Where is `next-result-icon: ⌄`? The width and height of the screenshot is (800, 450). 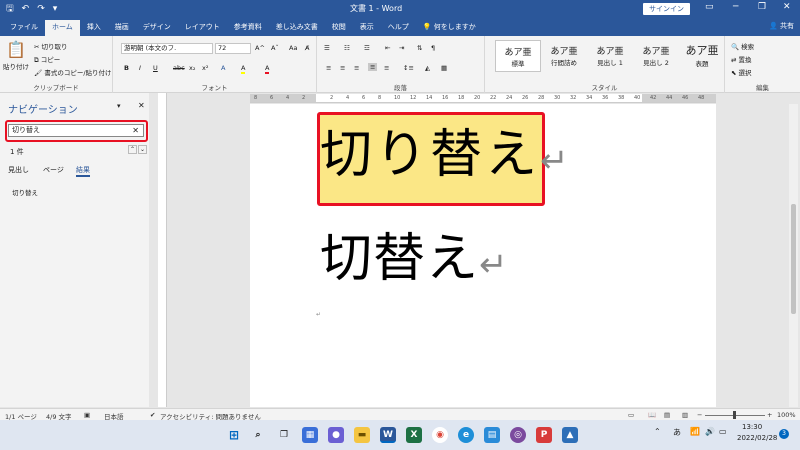 next-result-icon: ⌄ is located at coordinates (143, 149).